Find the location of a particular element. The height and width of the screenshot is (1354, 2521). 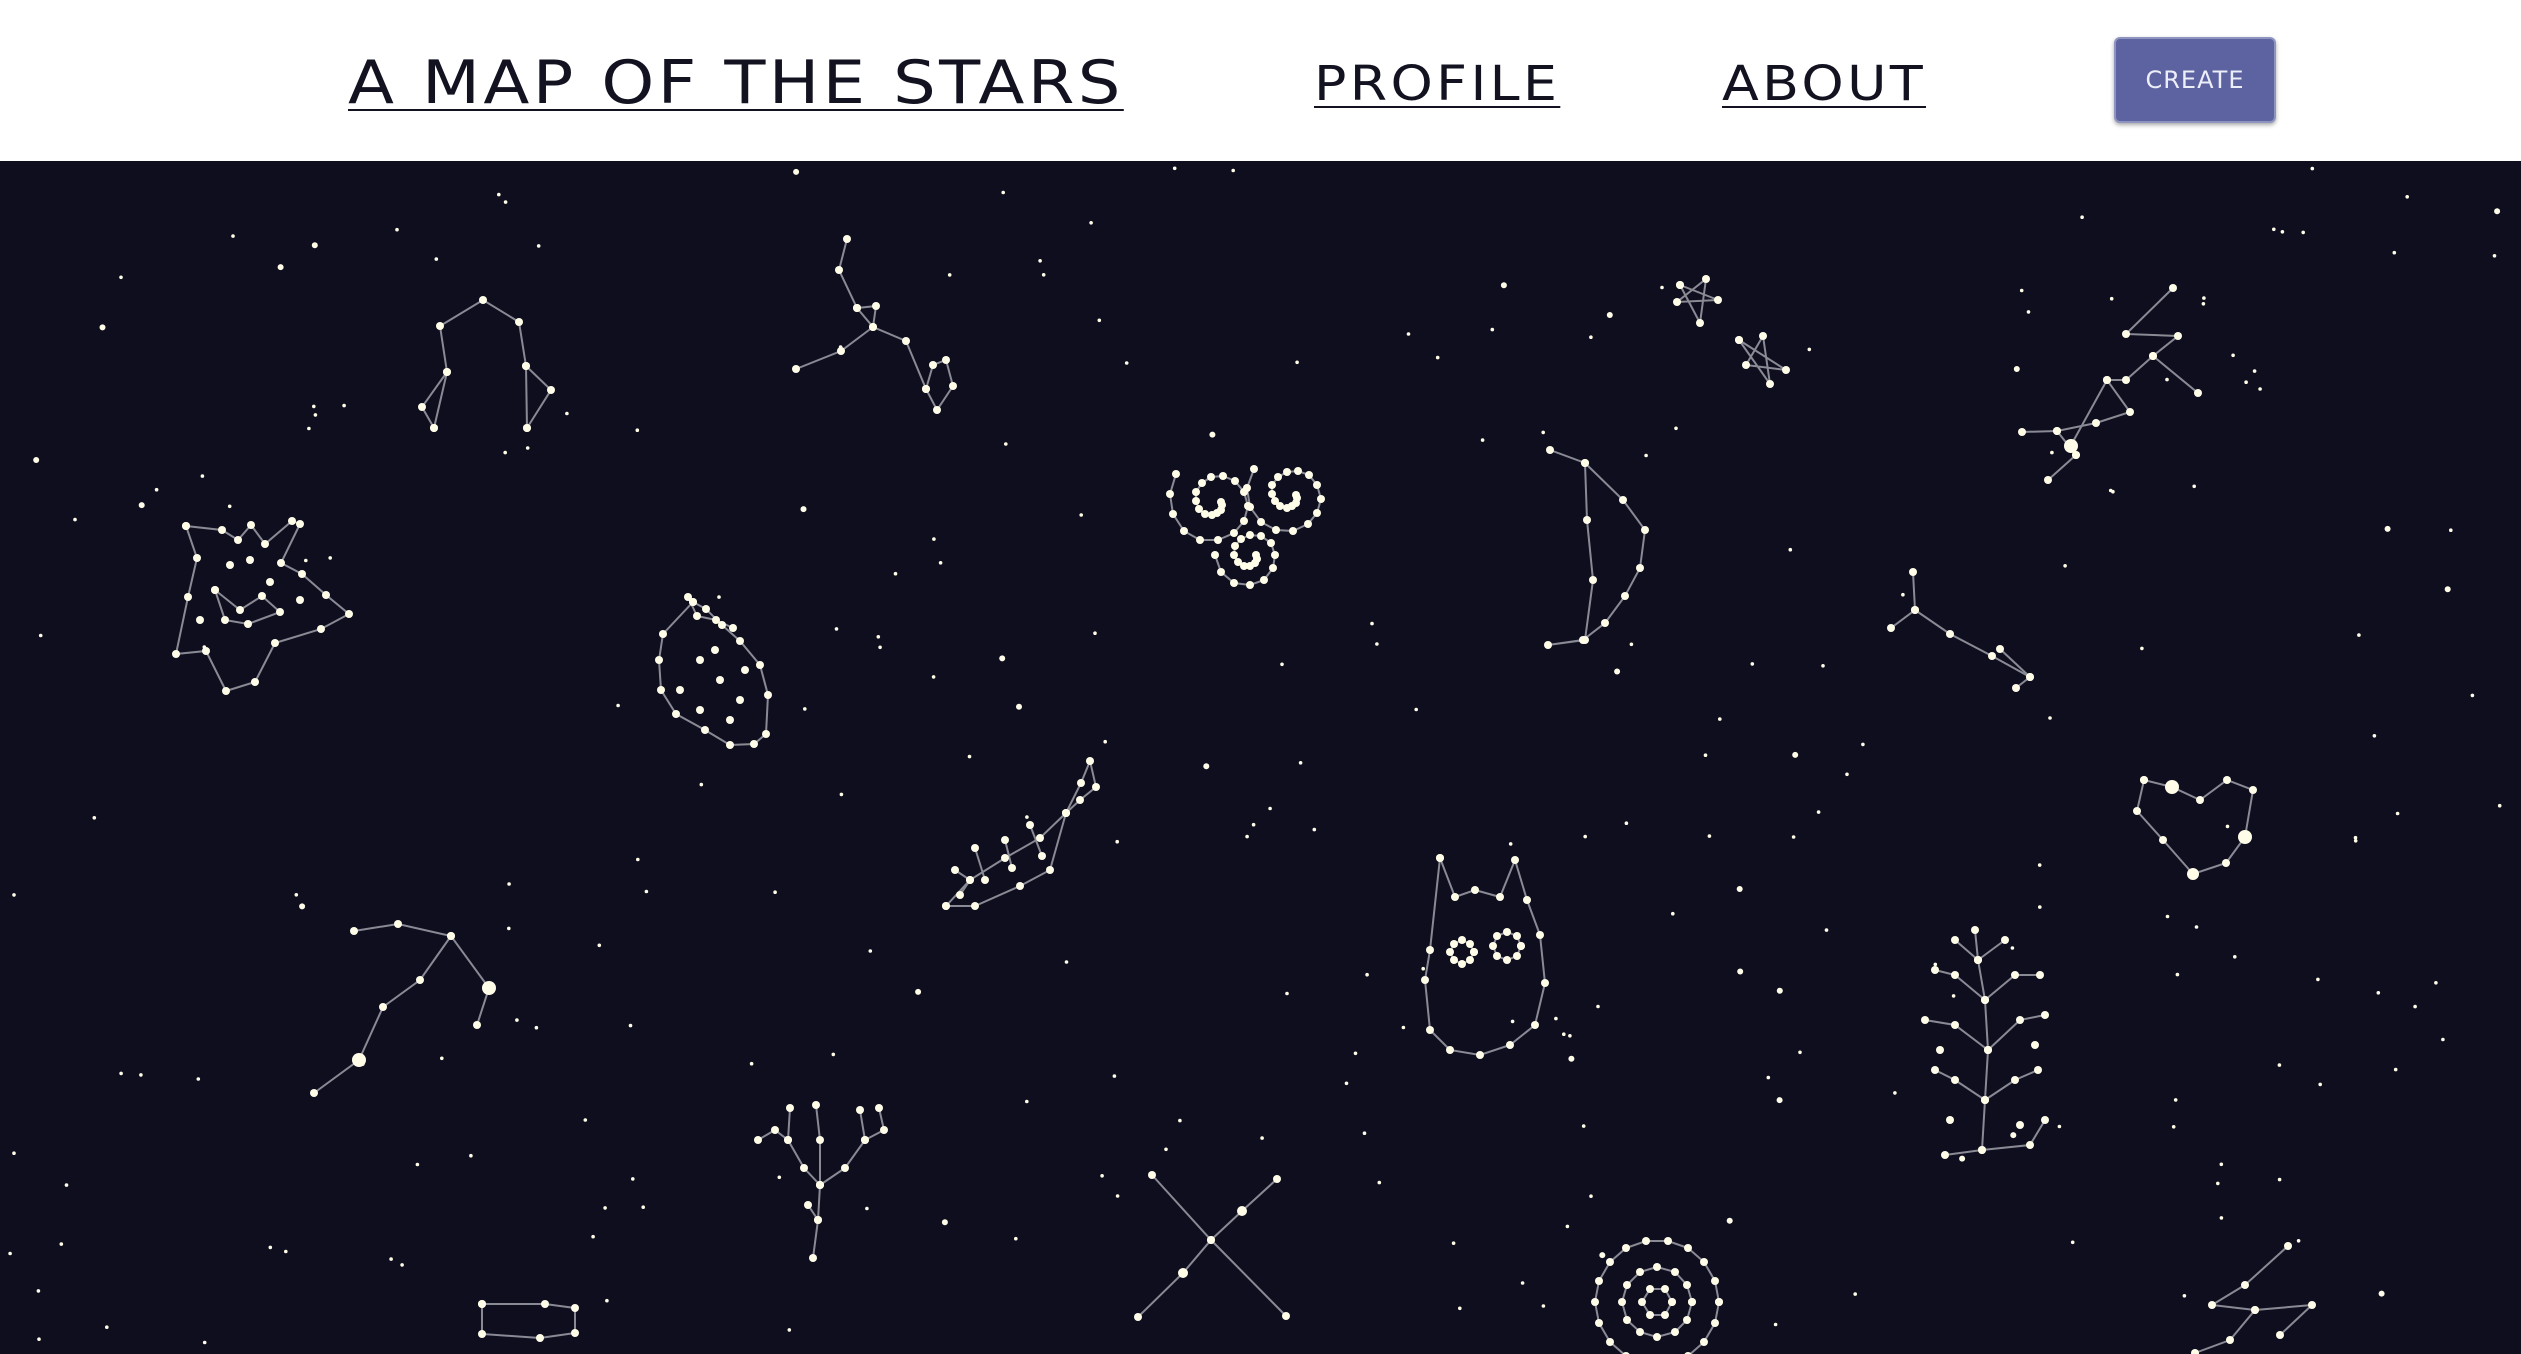

constellation-arrow is located at coordinates (1960, 630).